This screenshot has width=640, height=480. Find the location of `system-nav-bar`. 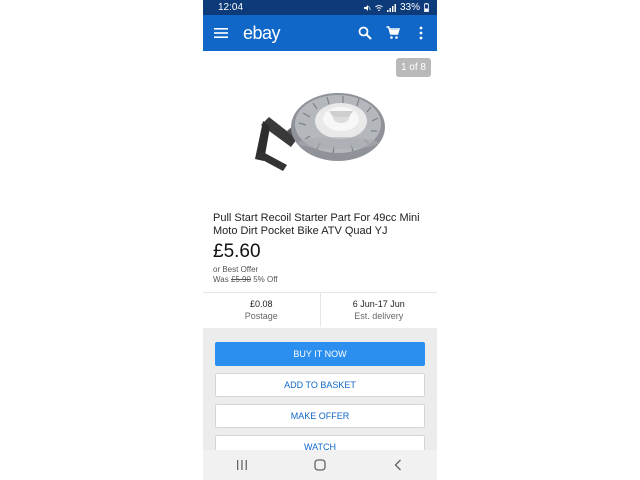

system-nav-bar is located at coordinates (320, 465).